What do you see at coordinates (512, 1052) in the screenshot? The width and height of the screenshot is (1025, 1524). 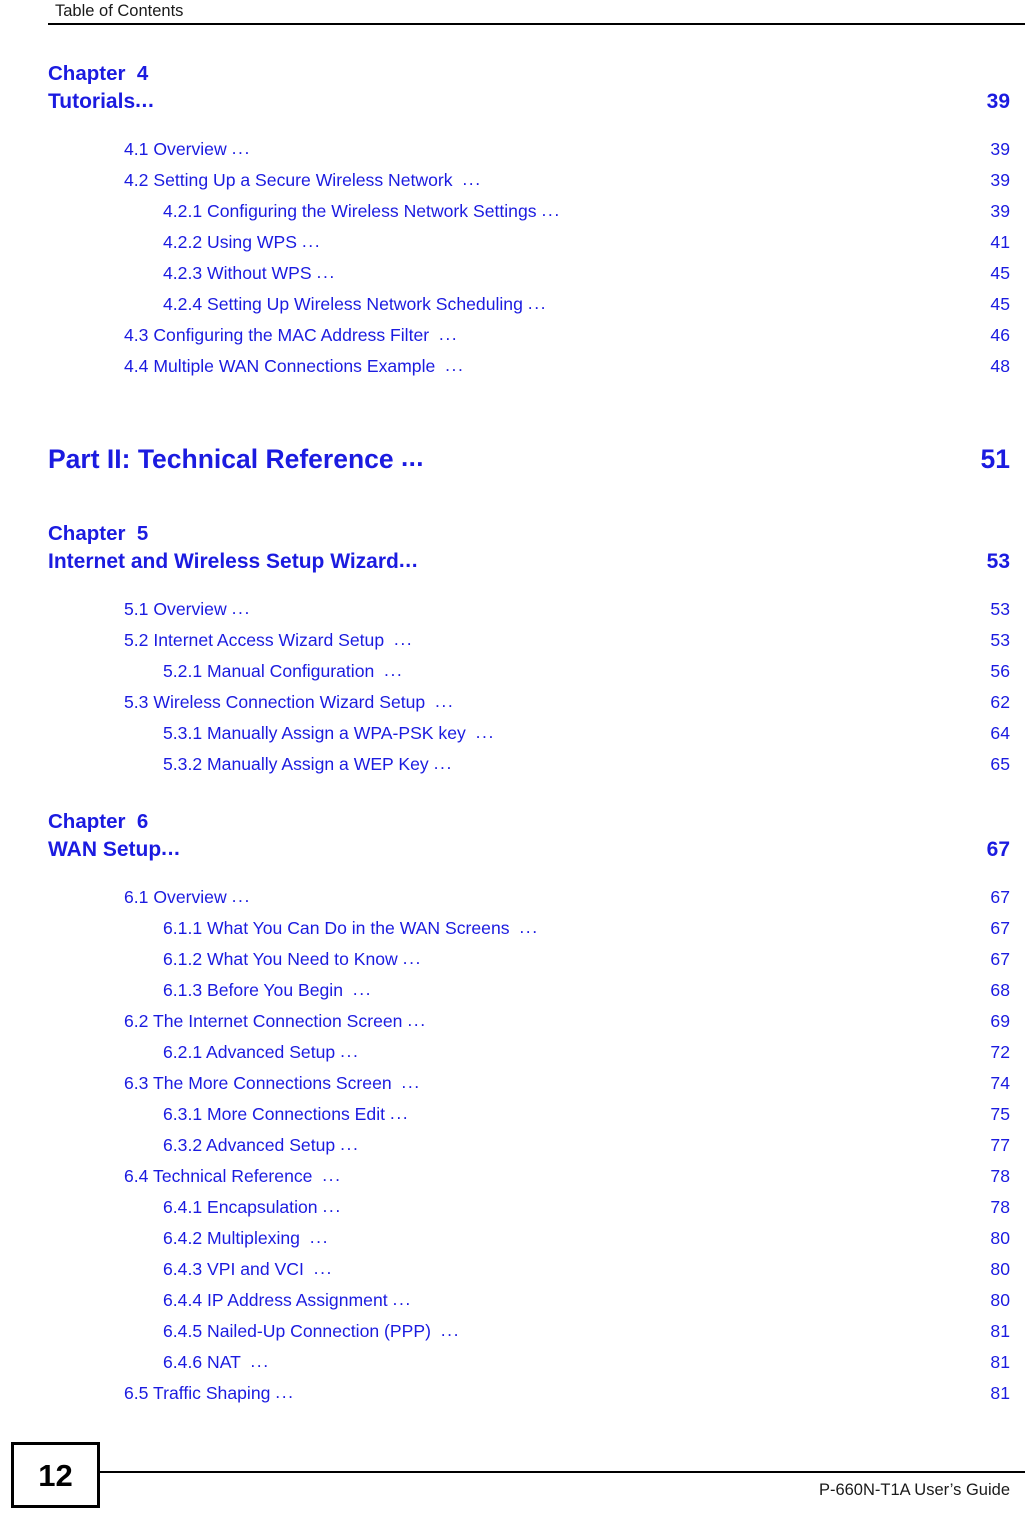 I see `toc-entry: 6.2.1 Advanced Setup ... 72` at bounding box center [512, 1052].